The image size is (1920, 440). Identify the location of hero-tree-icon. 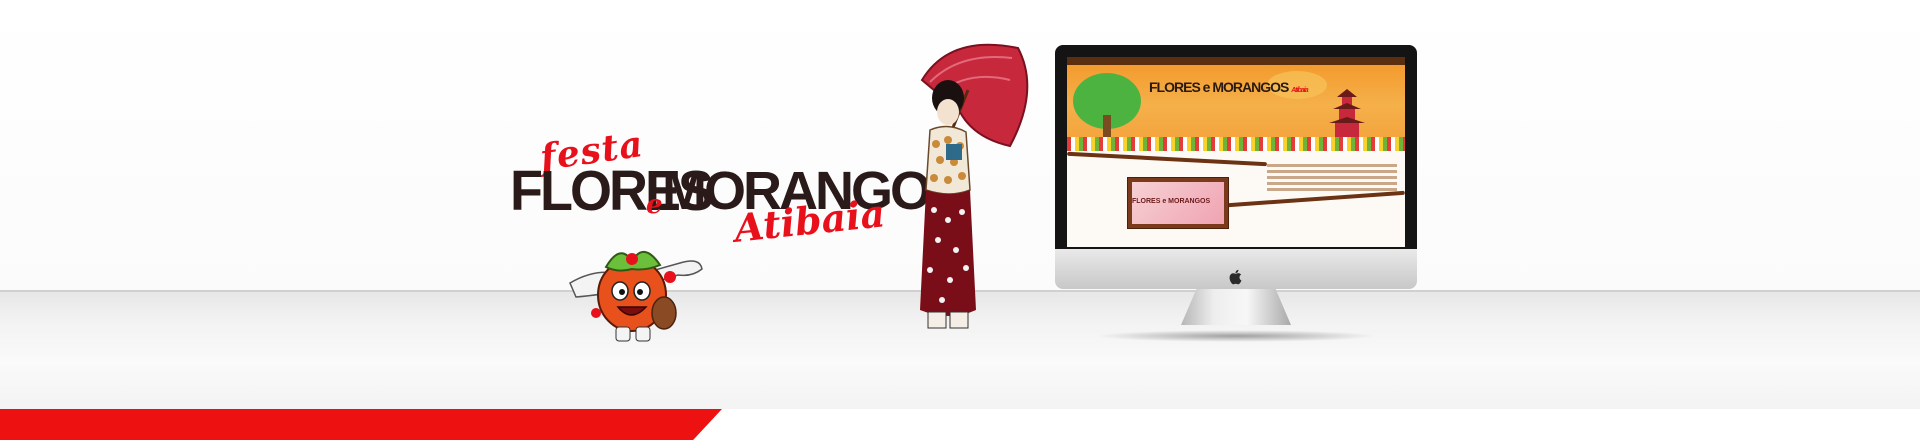
(1219, 107).